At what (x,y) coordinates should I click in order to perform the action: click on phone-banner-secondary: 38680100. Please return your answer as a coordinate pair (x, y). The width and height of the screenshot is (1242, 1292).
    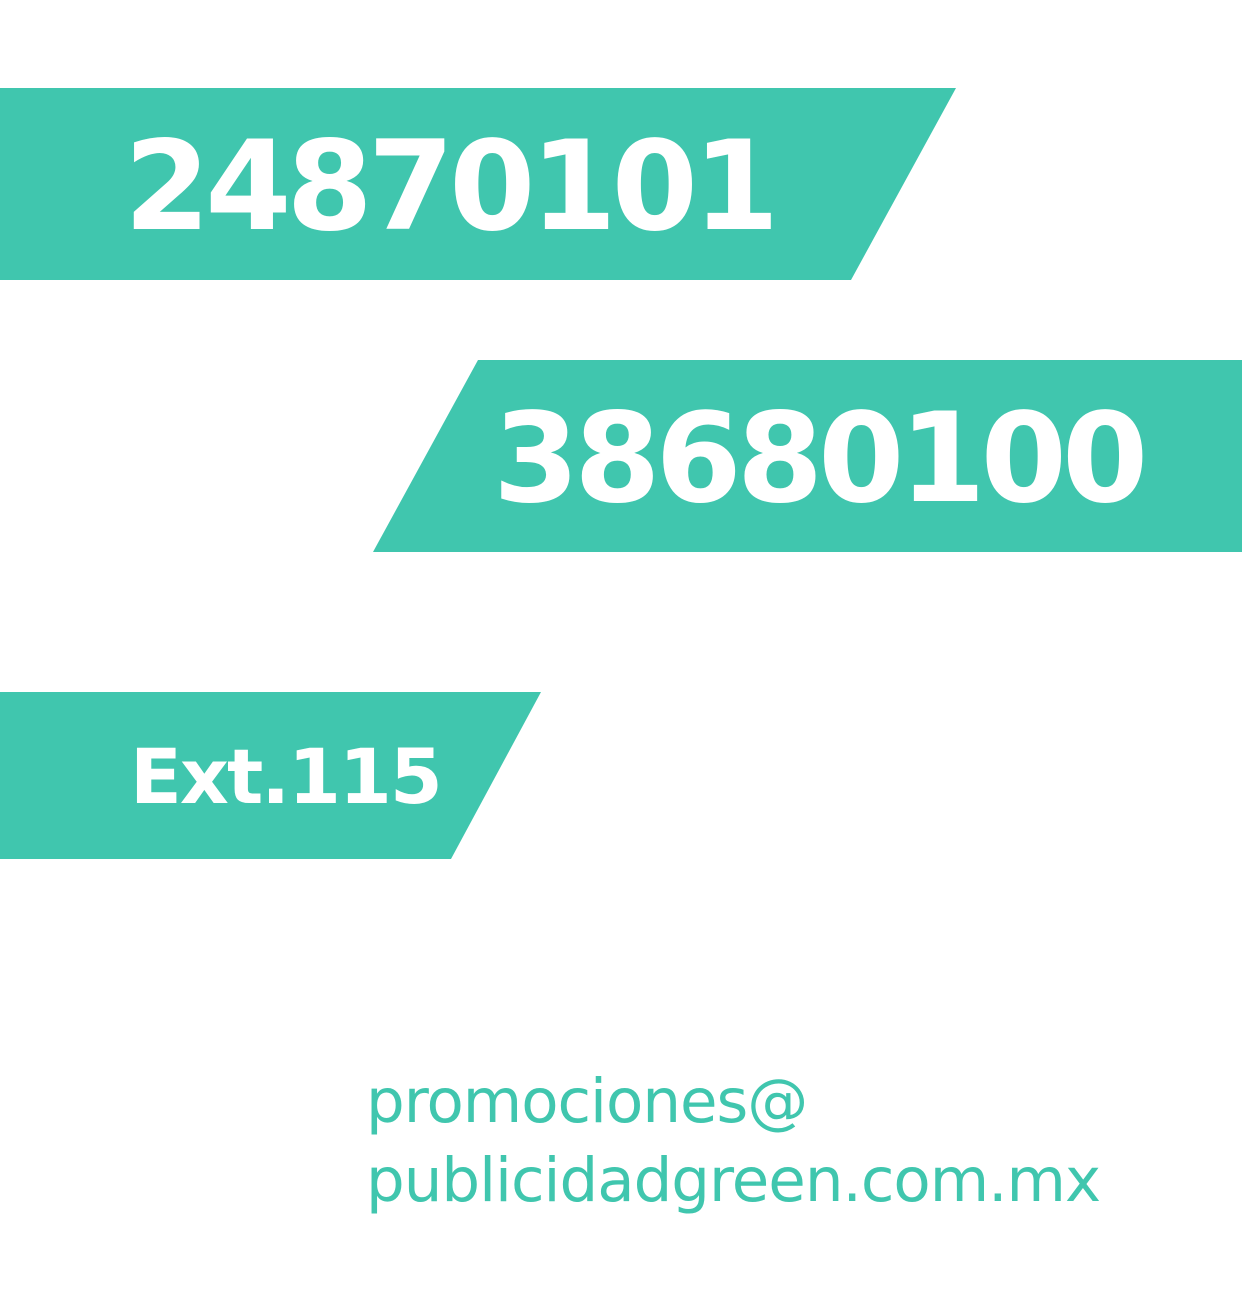
    Looking at the image, I should click on (807, 456).